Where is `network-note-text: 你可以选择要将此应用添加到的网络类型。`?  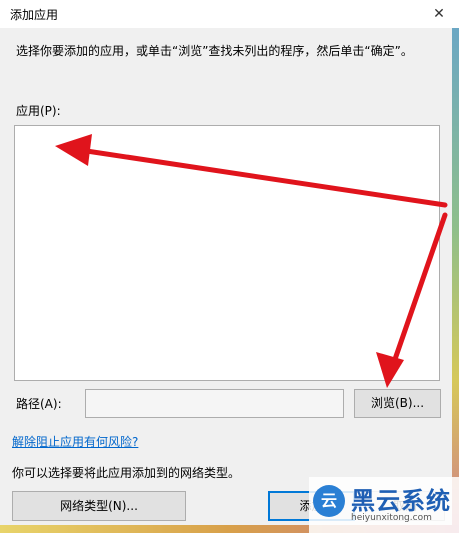 network-note-text: 你可以选择要将此应用添加到的网络类型。 is located at coordinates (126, 473).